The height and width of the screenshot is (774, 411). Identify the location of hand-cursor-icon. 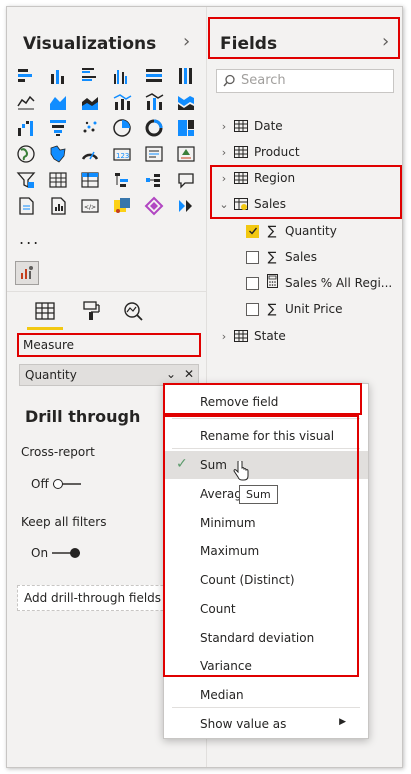
(241, 472).